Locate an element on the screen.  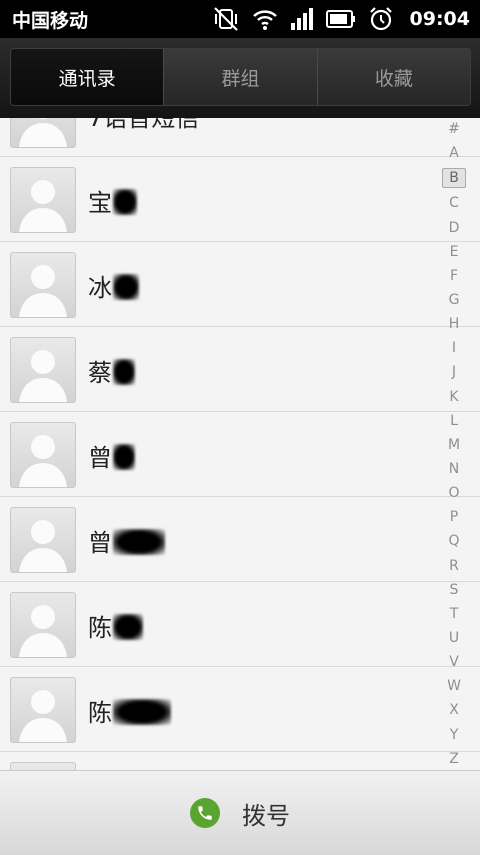
index-letter: S is located at coordinates (454, 590).